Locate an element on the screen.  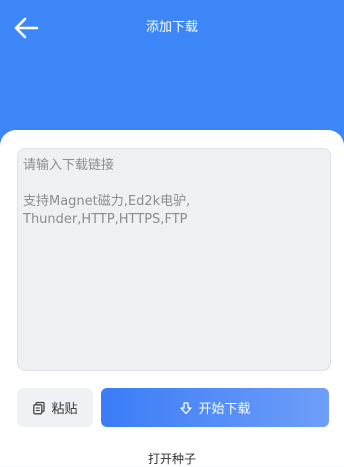
paste-button: 粘贴 is located at coordinates (55, 407).